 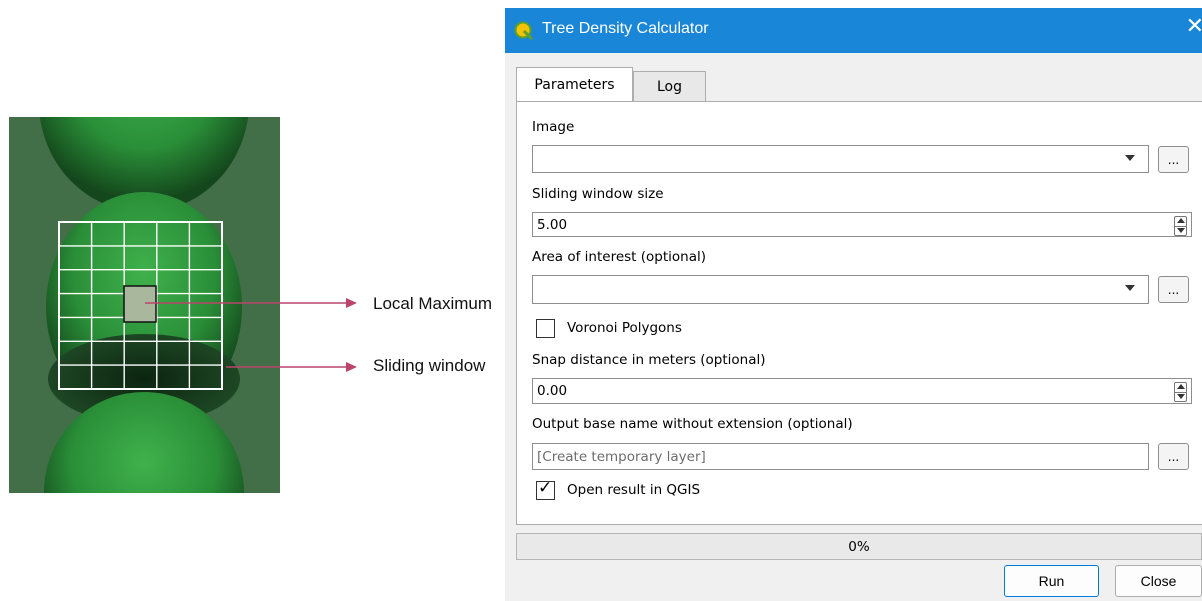 I want to click on tab-parameters: Parameters, so click(x=574, y=84).